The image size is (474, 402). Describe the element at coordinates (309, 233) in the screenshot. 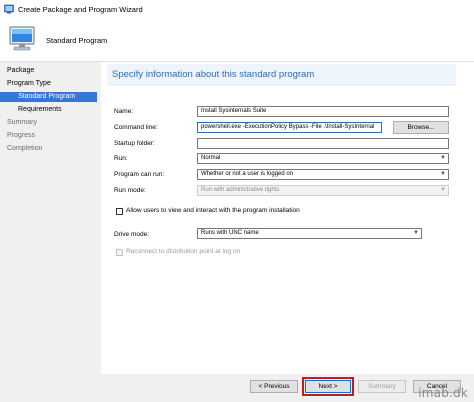

I see `drive-mode-select: Runs with UNC name ▼` at that location.